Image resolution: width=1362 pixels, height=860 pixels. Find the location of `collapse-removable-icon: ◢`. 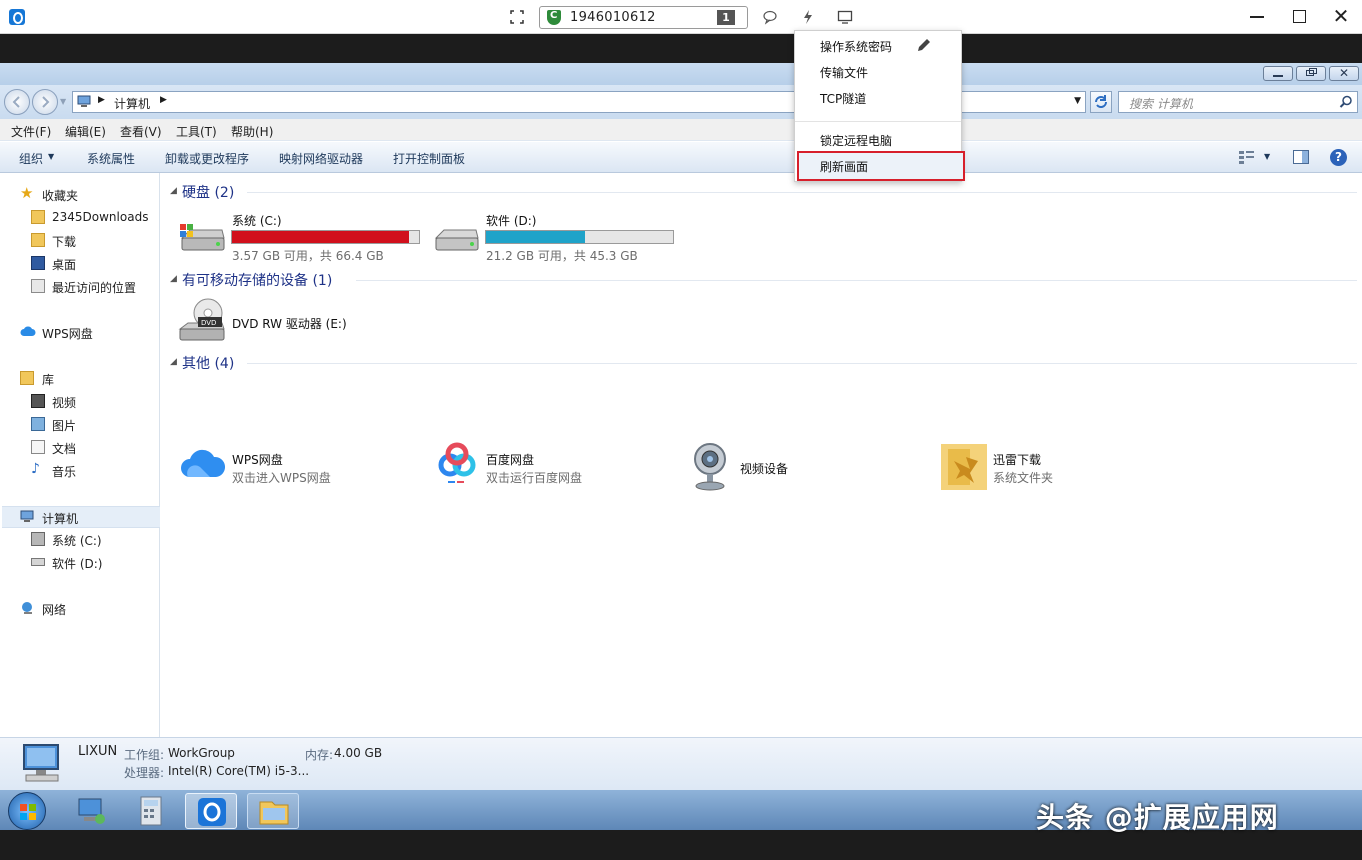

collapse-removable-icon: ◢ is located at coordinates (173, 279).